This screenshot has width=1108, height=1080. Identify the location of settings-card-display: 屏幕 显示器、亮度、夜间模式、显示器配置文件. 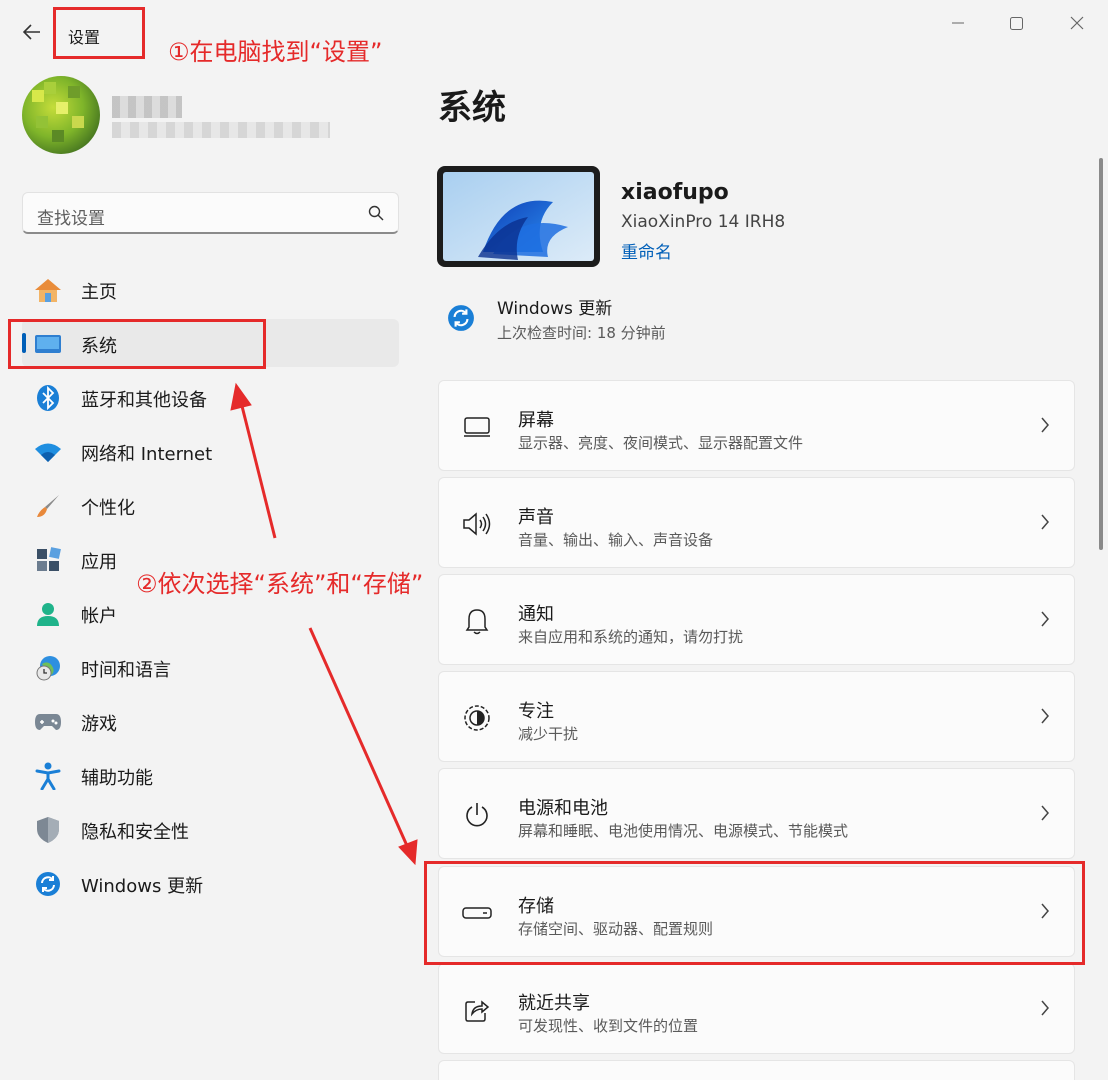
(756, 425).